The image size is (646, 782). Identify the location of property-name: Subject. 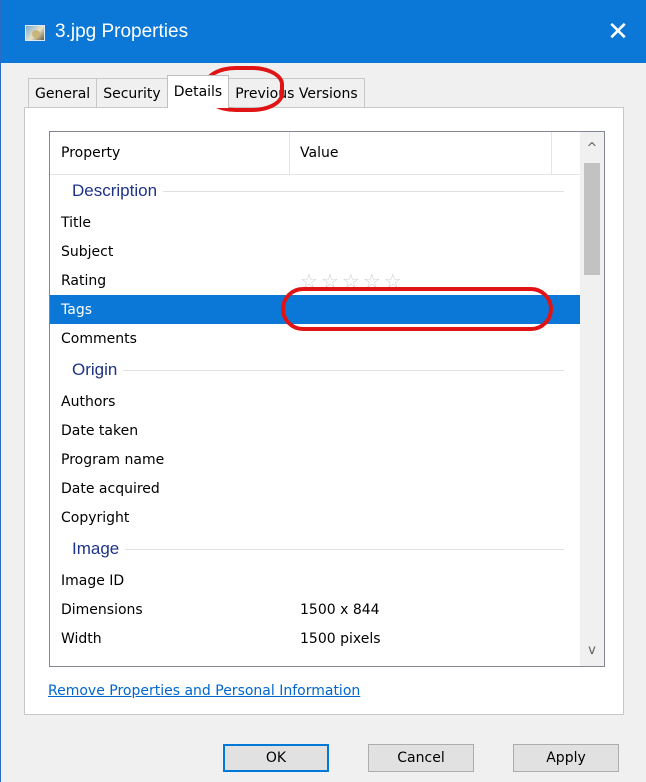
(87, 251).